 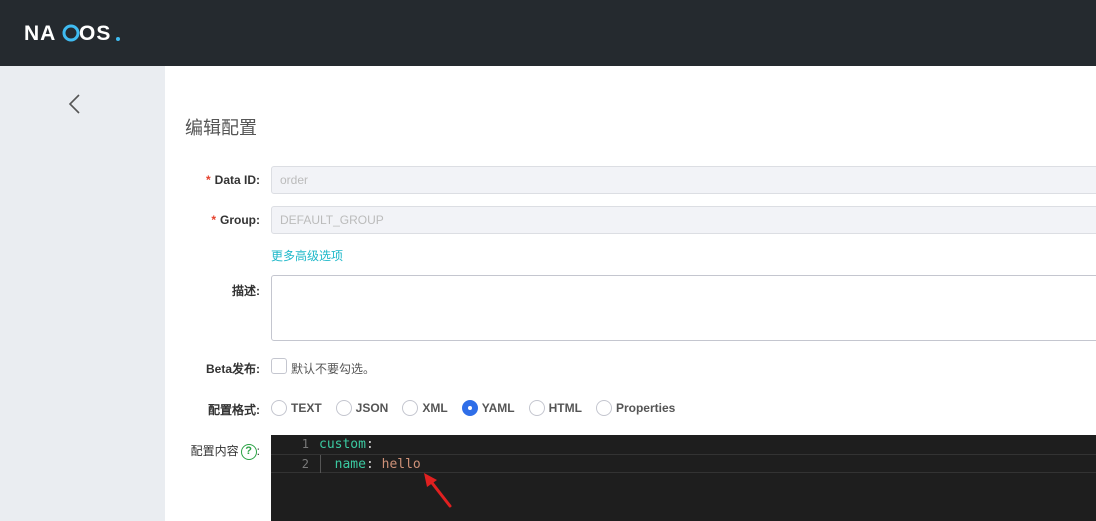 What do you see at coordinates (307, 255) in the screenshot?
I see `advanced-options-link: 更多高级选项` at bounding box center [307, 255].